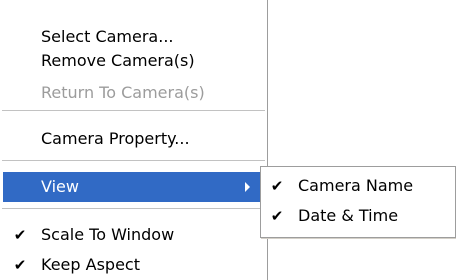 This screenshot has width=456, height=280. What do you see at coordinates (60, 186) in the screenshot?
I see `menu-item-label: View` at bounding box center [60, 186].